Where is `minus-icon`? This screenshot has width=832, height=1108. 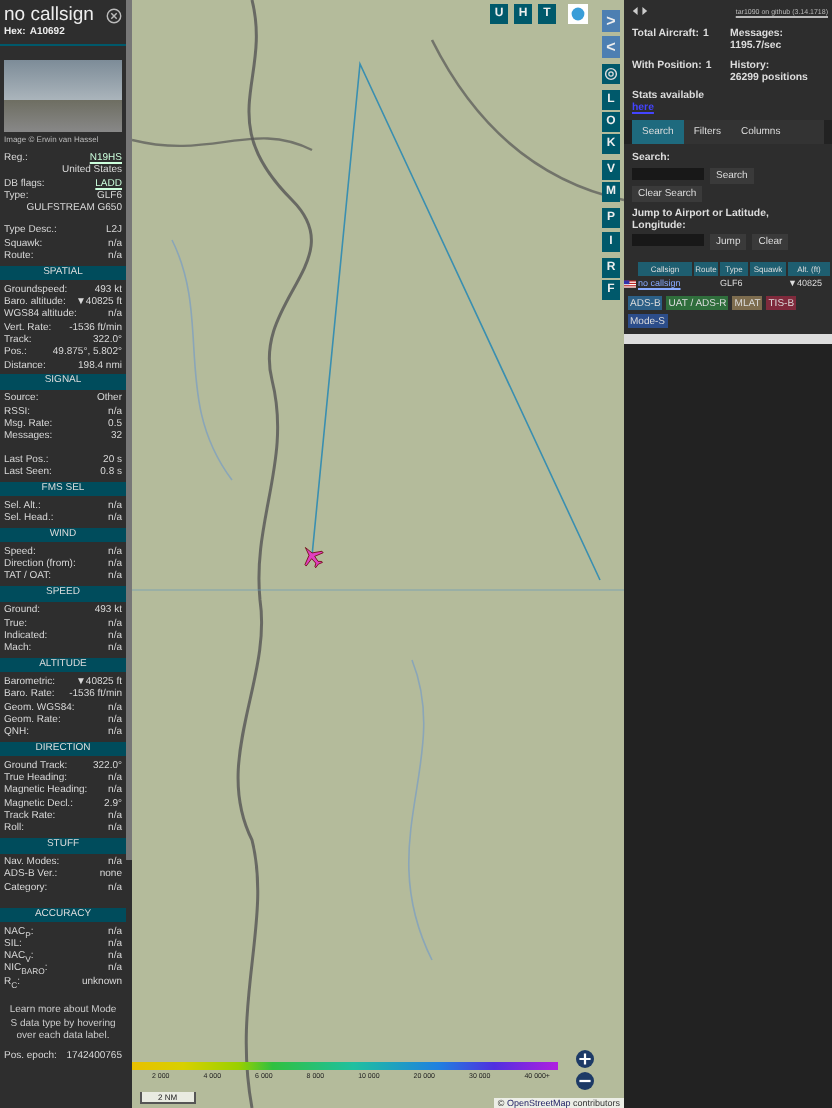 minus-icon is located at coordinates (585, 1081).